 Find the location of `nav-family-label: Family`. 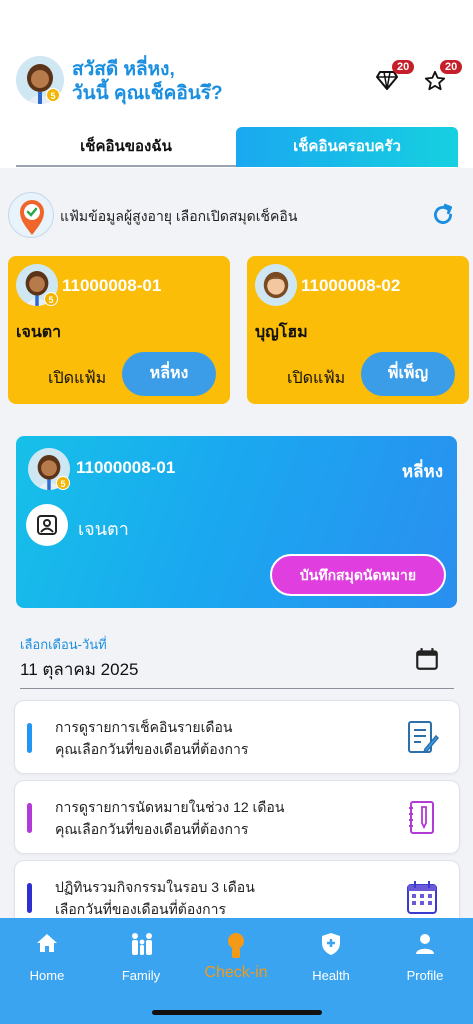

nav-family-label: Family is located at coordinates (141, 975).